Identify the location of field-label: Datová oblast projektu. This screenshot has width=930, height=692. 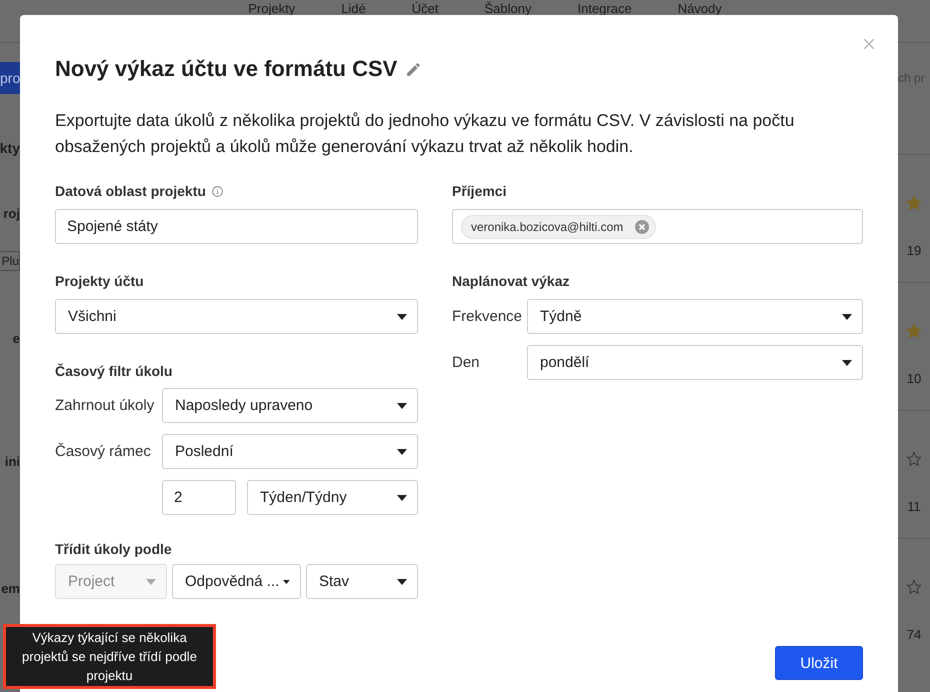
(130, 191).